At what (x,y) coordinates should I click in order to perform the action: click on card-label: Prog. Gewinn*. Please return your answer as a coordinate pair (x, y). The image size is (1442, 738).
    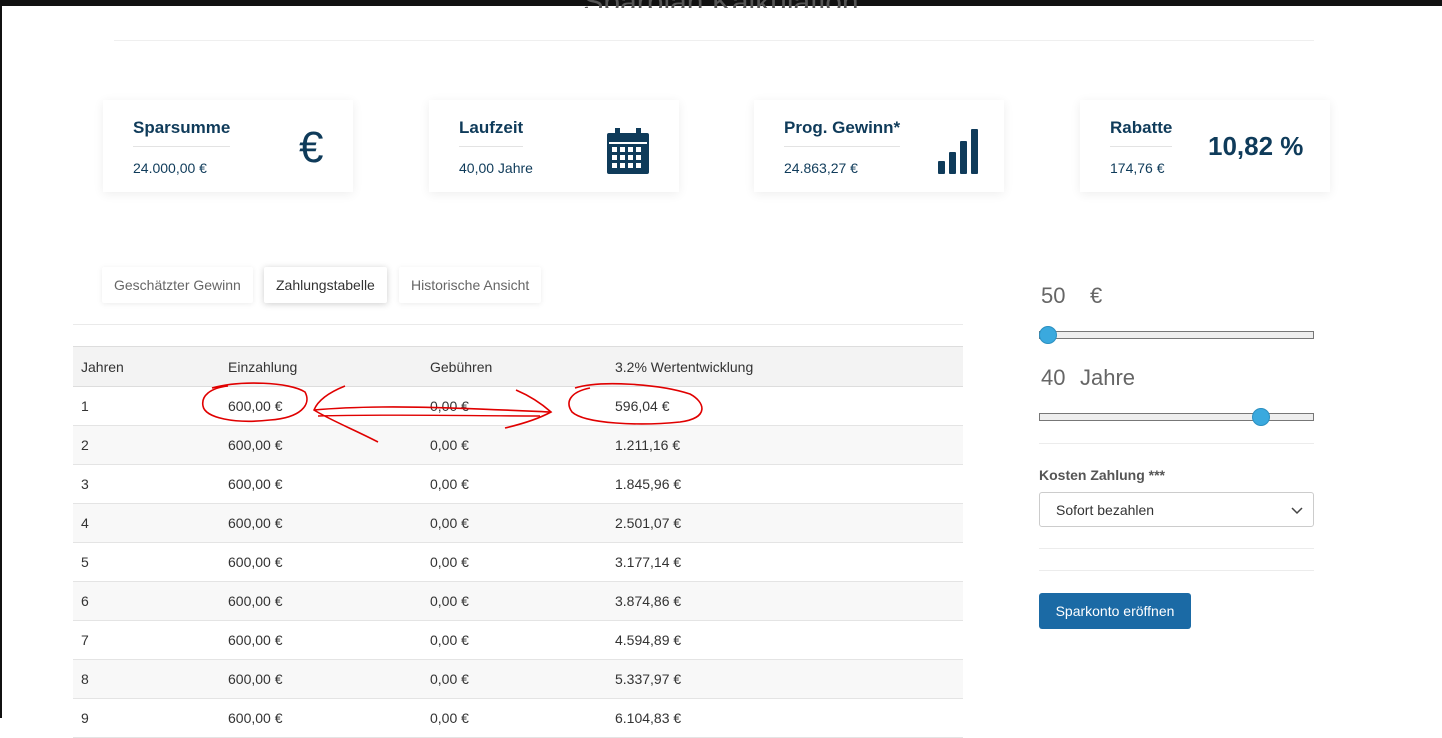
    Looking at the image, I should click on (842, 132).